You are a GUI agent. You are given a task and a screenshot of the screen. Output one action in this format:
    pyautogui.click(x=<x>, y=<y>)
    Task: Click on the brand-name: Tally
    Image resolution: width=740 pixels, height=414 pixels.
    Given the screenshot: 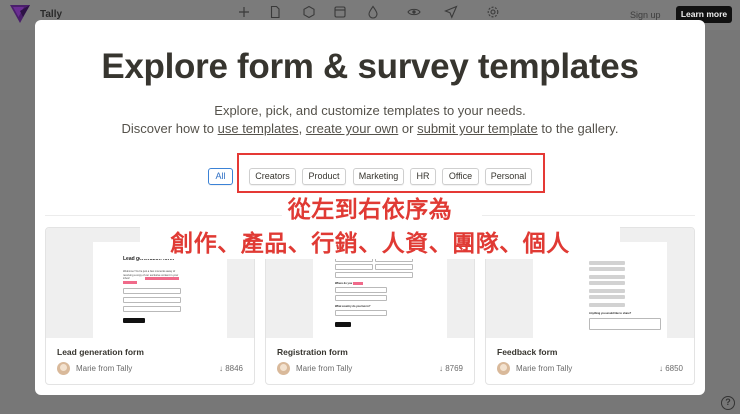 What is the action you would take?
    pyautogui.click(x=51, y=14)
    